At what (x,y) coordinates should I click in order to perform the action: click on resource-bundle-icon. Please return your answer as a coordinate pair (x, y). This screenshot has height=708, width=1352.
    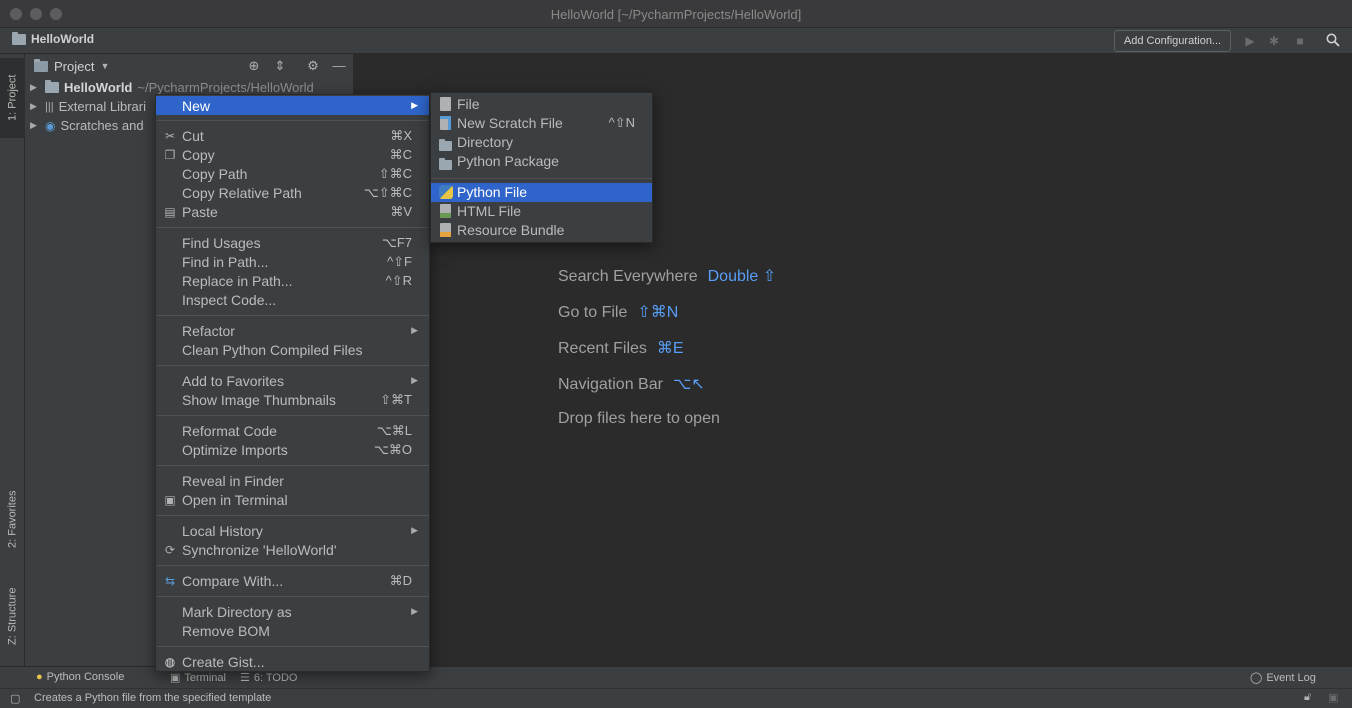
    Looking at the image, I should click on (445, 230).